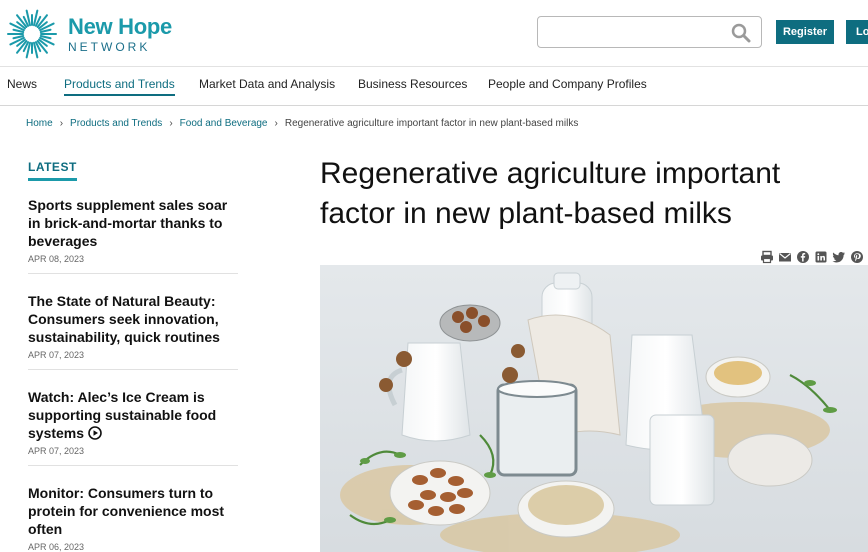 The width and height of the screenshot is (868, 552). What do you see at coordinates (224, 123) in the screenshot?
I see `breadcrumb-food-and-beverage: Food and Beverage` at bounding box center [224, 123].